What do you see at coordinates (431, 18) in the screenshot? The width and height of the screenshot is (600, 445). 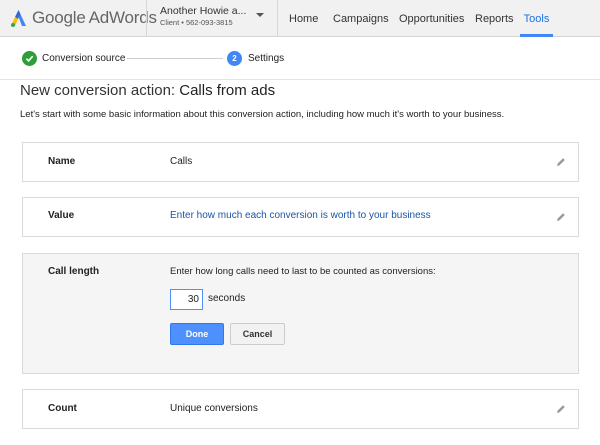 I see `nav-opportunities: Opportunities` at bounding box center [431, 18].